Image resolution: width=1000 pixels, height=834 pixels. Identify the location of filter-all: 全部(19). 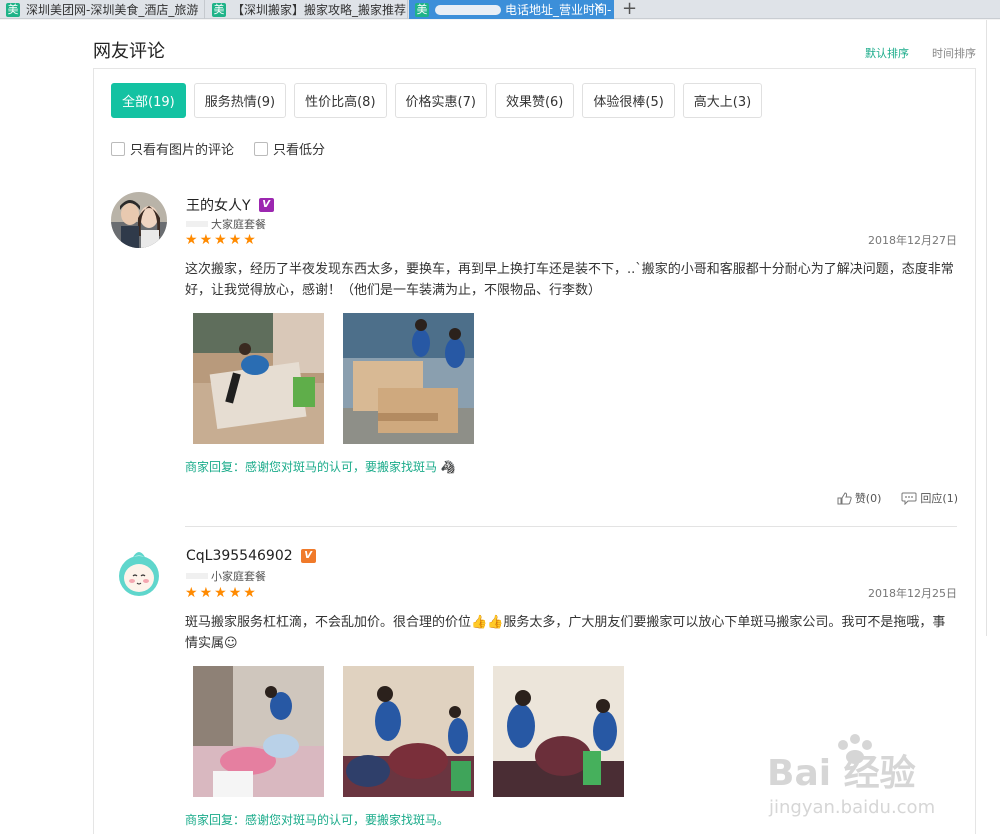
(148, 100).